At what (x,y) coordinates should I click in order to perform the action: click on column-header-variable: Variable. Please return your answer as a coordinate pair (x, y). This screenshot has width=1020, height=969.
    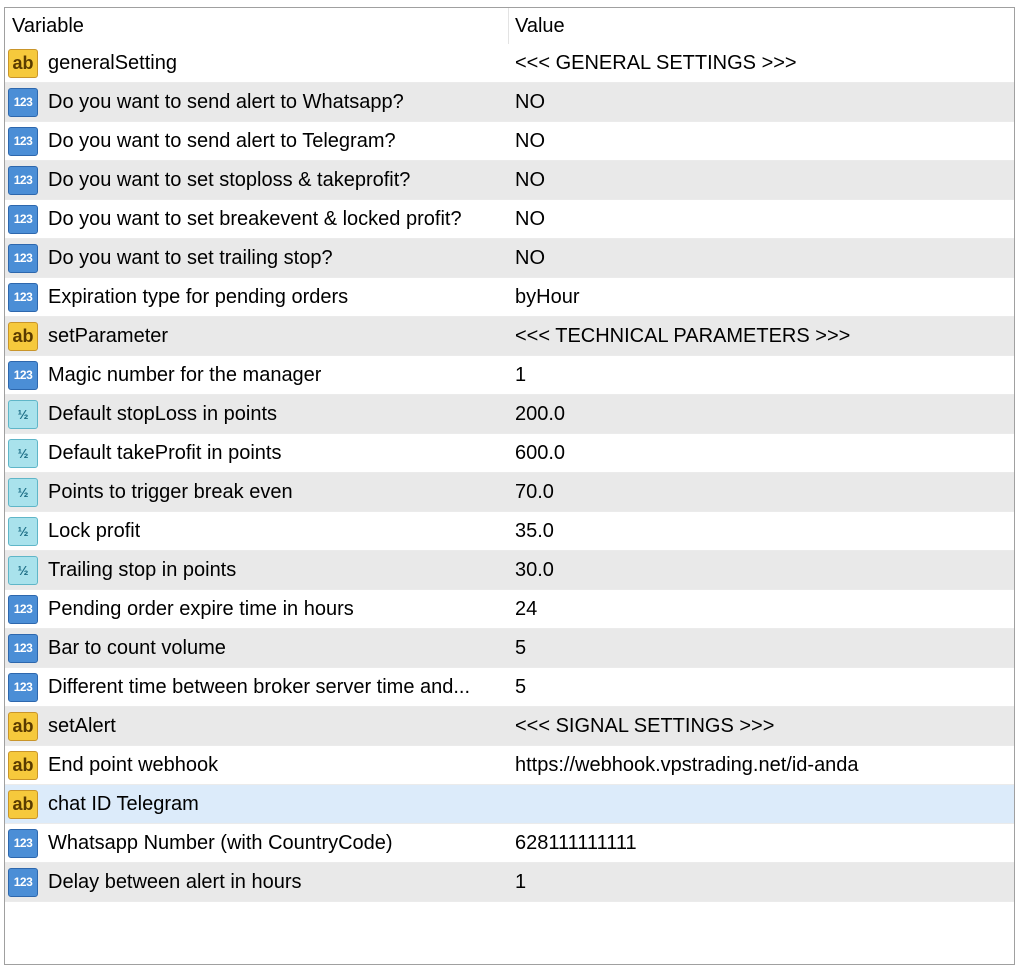
    Looking at the image, I should click on (48, 26).